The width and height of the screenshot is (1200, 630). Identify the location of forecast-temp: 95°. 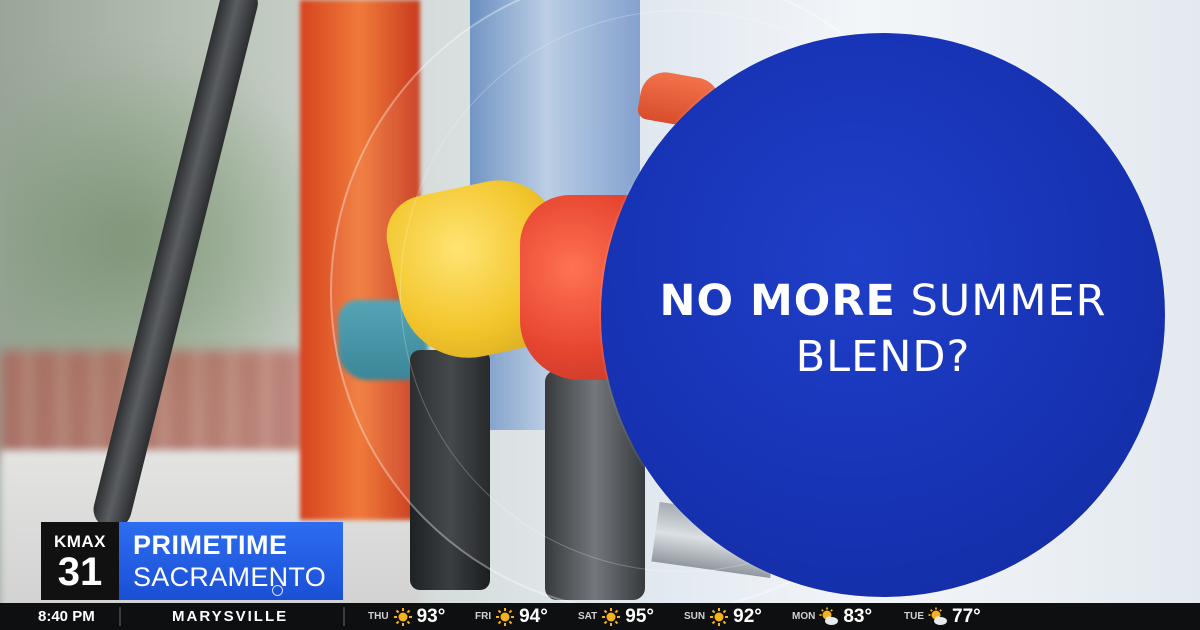
(639, 616).